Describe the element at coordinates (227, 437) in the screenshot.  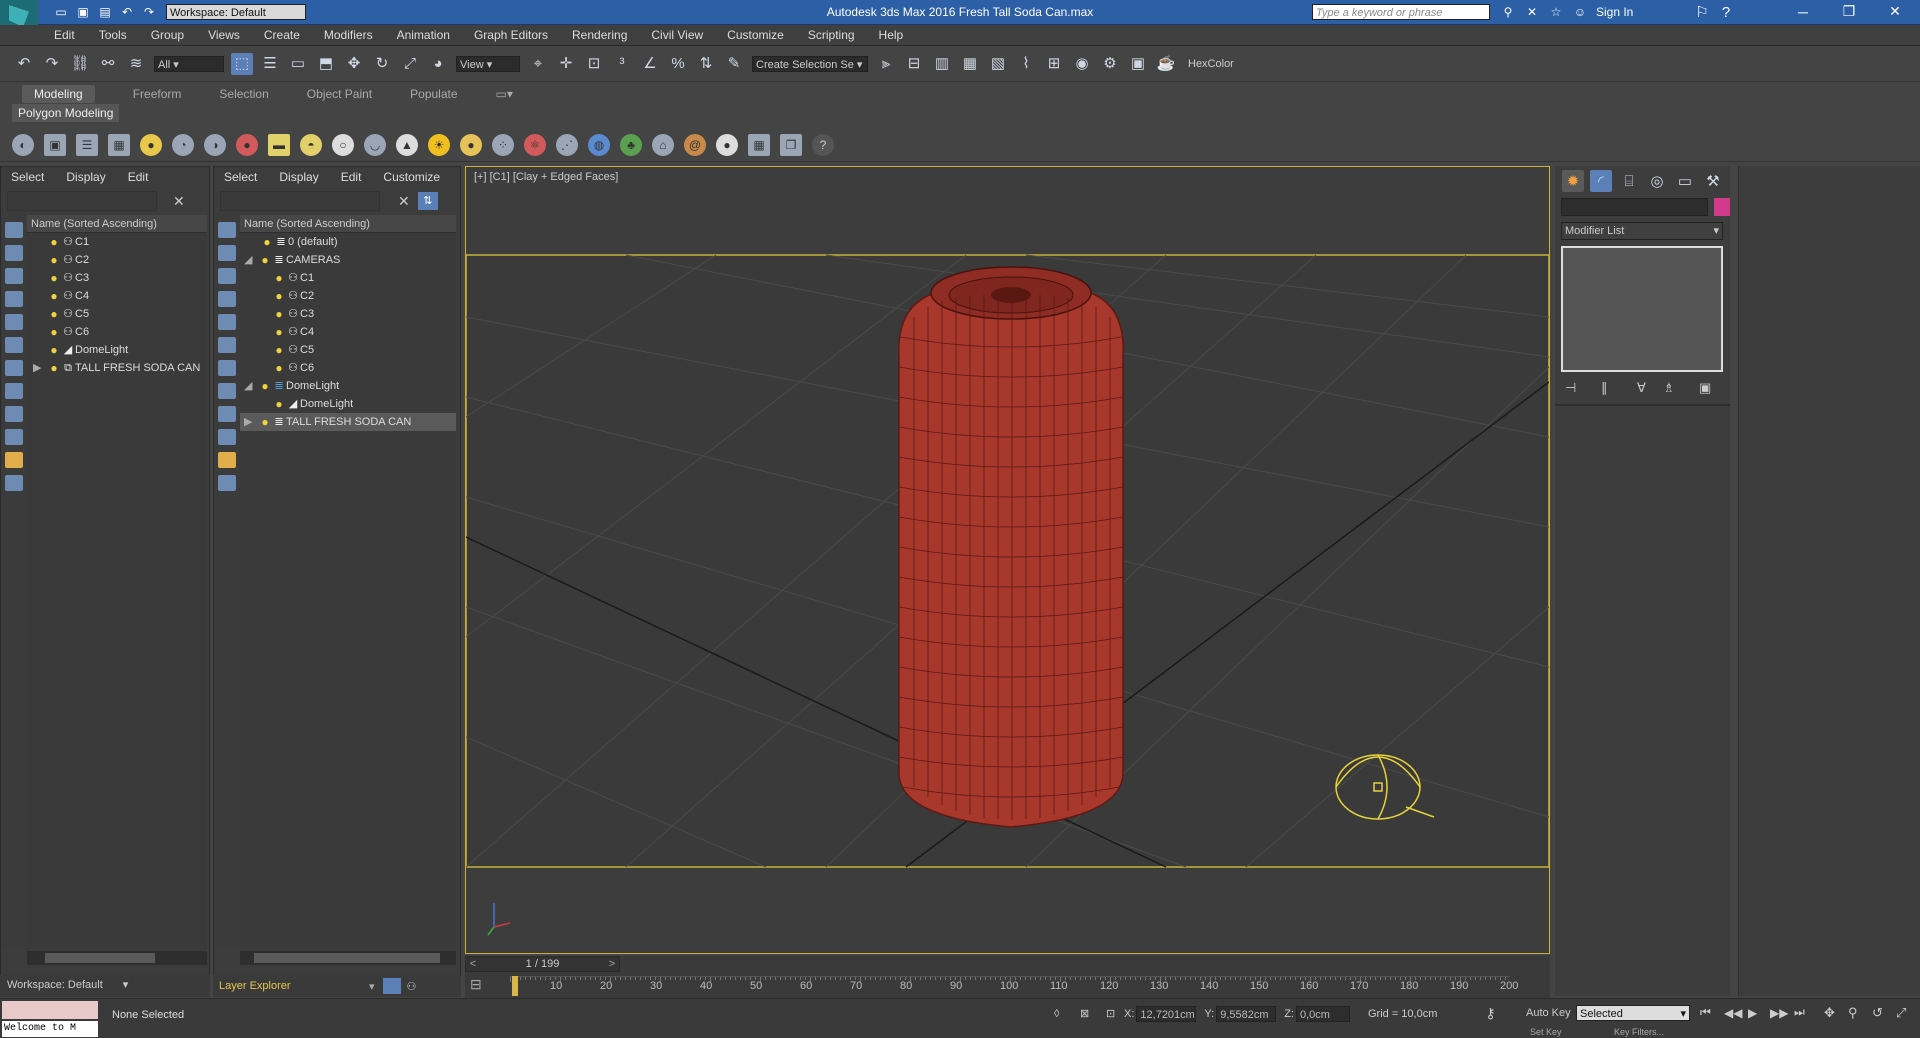
I see `display-bones-icon` at that location.